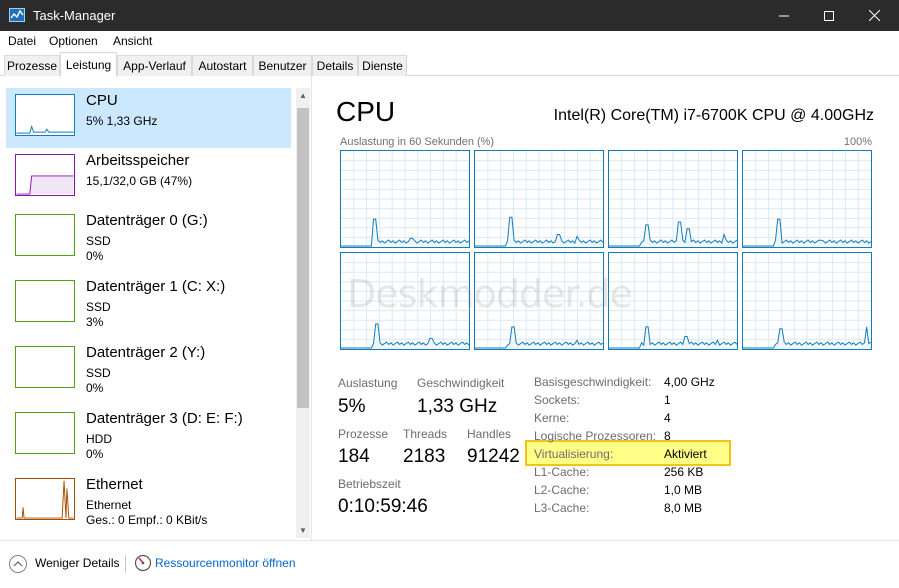 This screenshot has height=588, width=899. Describe the element at coordinates (154, 65) in the screenshot. I see `tab-app-verlauf: App-Verlauf` at that location.